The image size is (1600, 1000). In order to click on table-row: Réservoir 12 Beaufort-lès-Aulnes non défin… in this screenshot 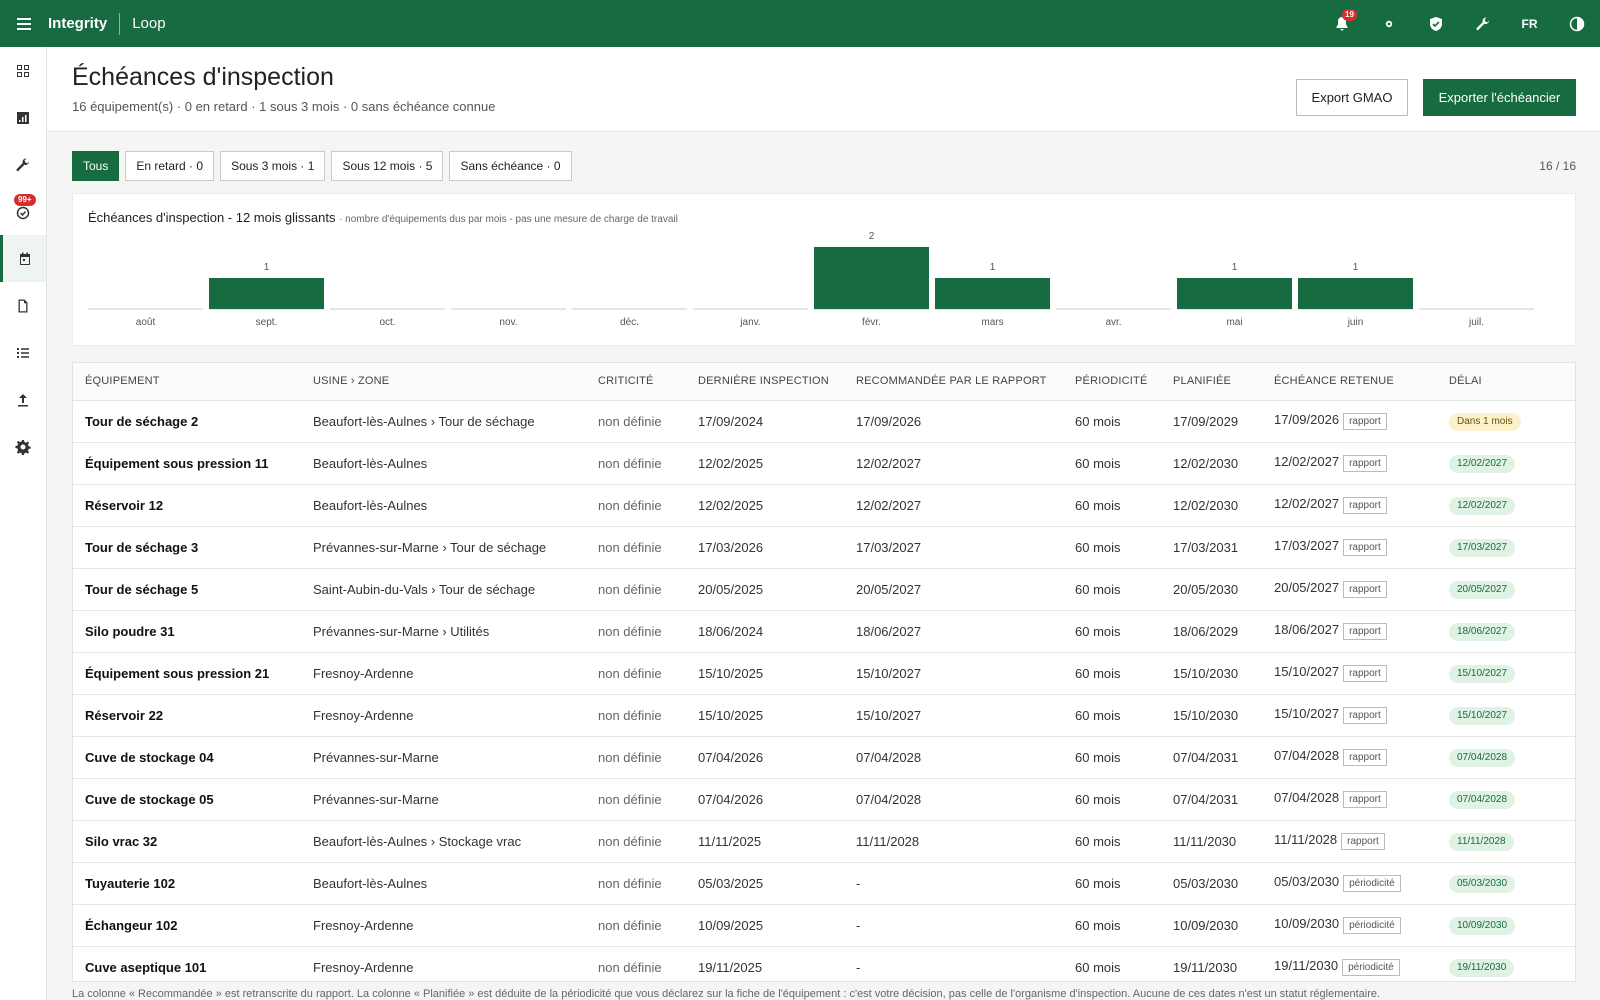, I will do `click(824, 505)`.